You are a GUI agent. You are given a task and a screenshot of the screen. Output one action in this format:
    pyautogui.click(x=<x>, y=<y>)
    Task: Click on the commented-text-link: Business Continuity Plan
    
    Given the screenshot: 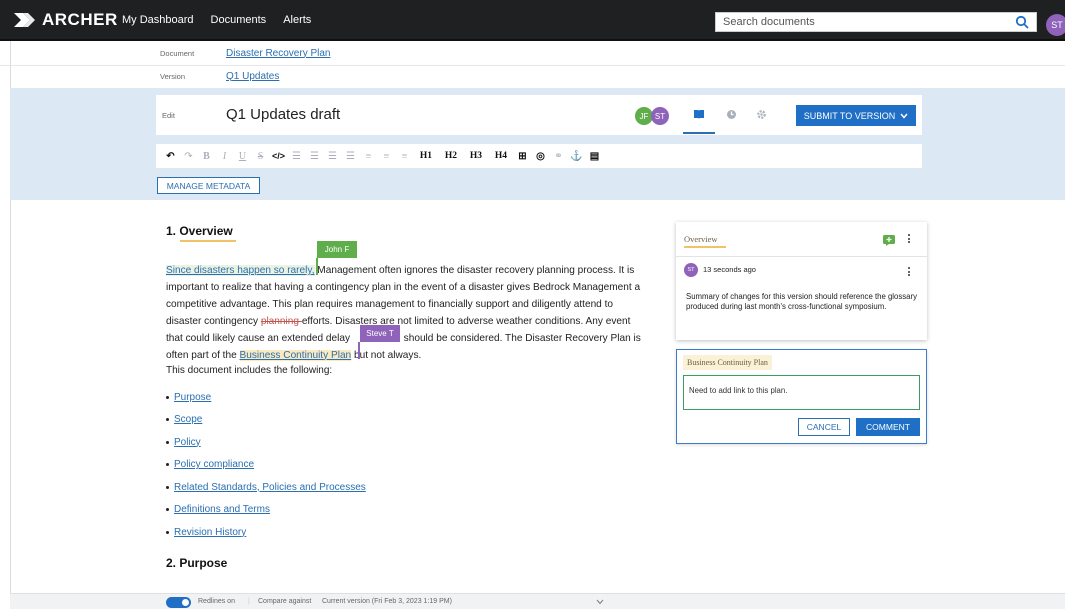 What is the action you would take?
    pyautogui.click(x=295, y=355)
    